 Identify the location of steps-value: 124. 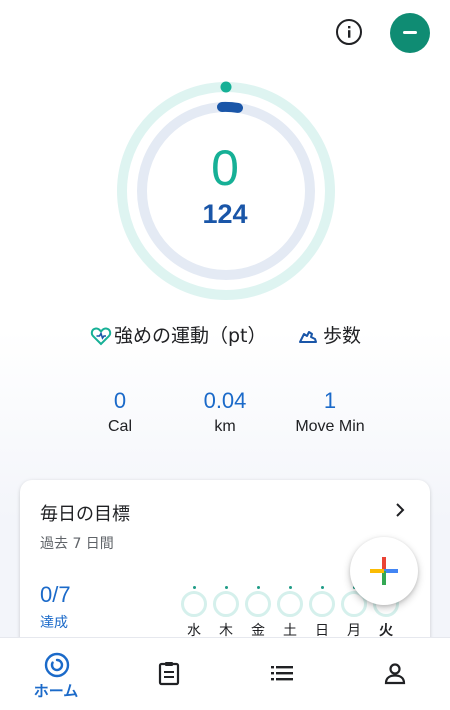
(225, 214).